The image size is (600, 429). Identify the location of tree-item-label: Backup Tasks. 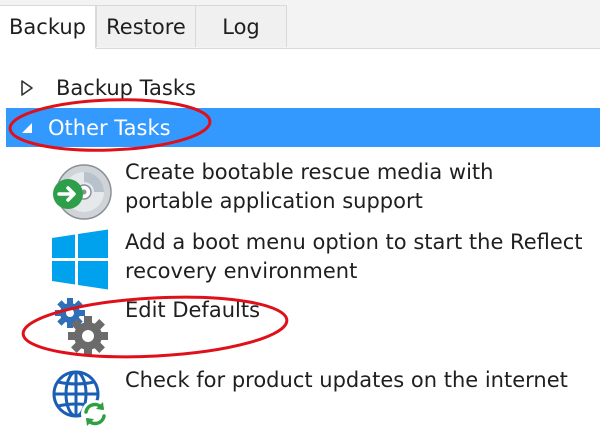
(126, 88).